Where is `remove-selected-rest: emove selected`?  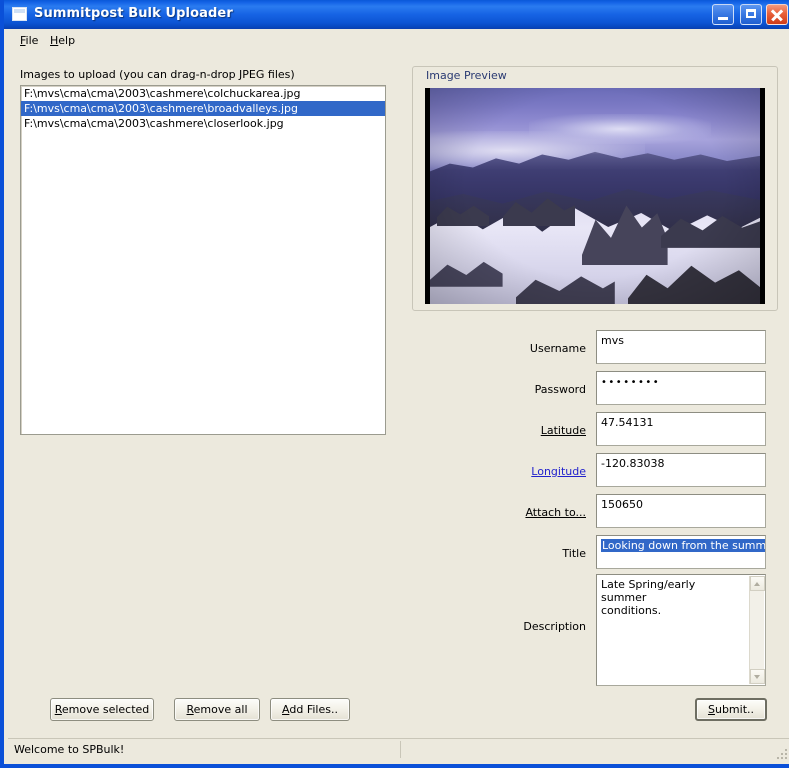
remove-selected-rest: emove selected is located at coordinates (105, 709).